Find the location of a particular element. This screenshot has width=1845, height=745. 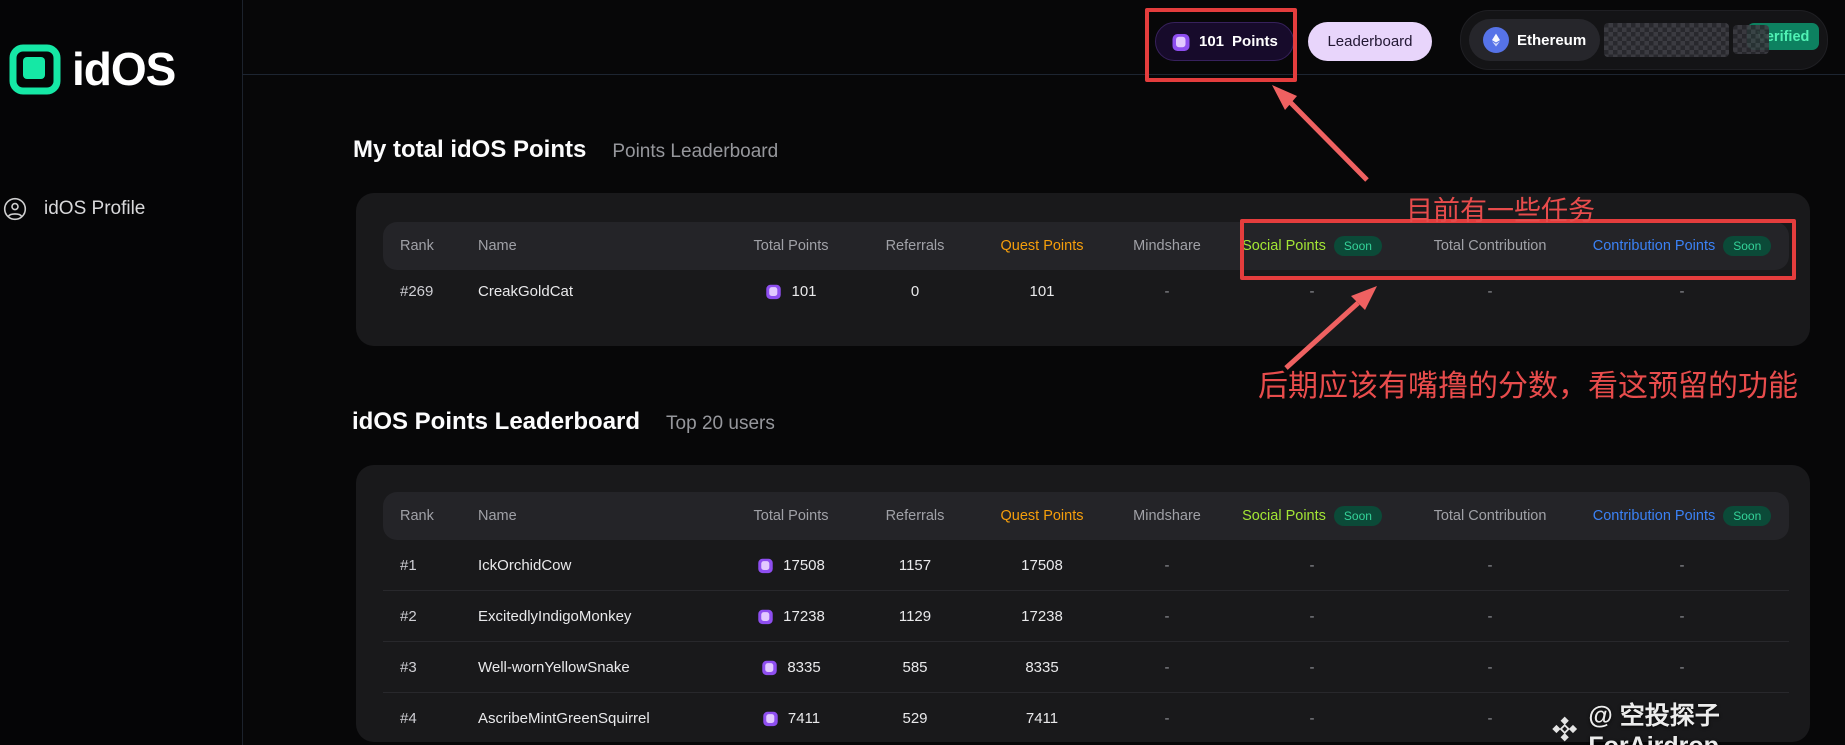

points-badge: 101 Points is located at coordinates (1224, 41).